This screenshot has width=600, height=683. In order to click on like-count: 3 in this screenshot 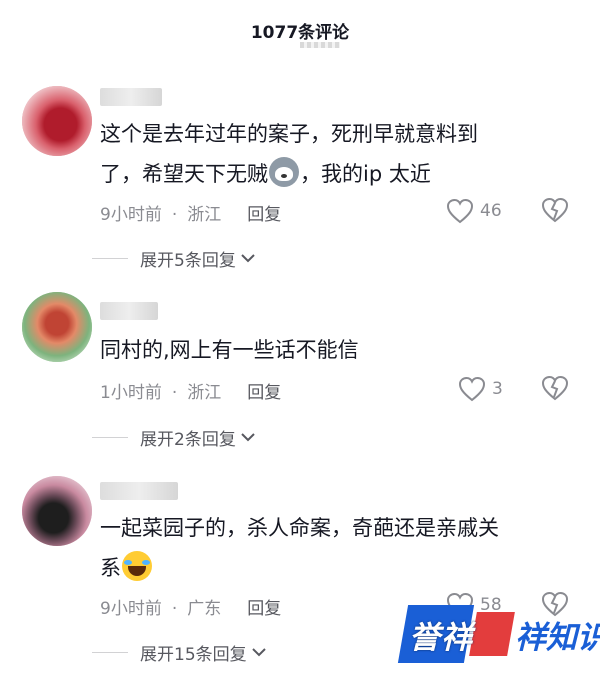, I will do `click(497, 389)`.